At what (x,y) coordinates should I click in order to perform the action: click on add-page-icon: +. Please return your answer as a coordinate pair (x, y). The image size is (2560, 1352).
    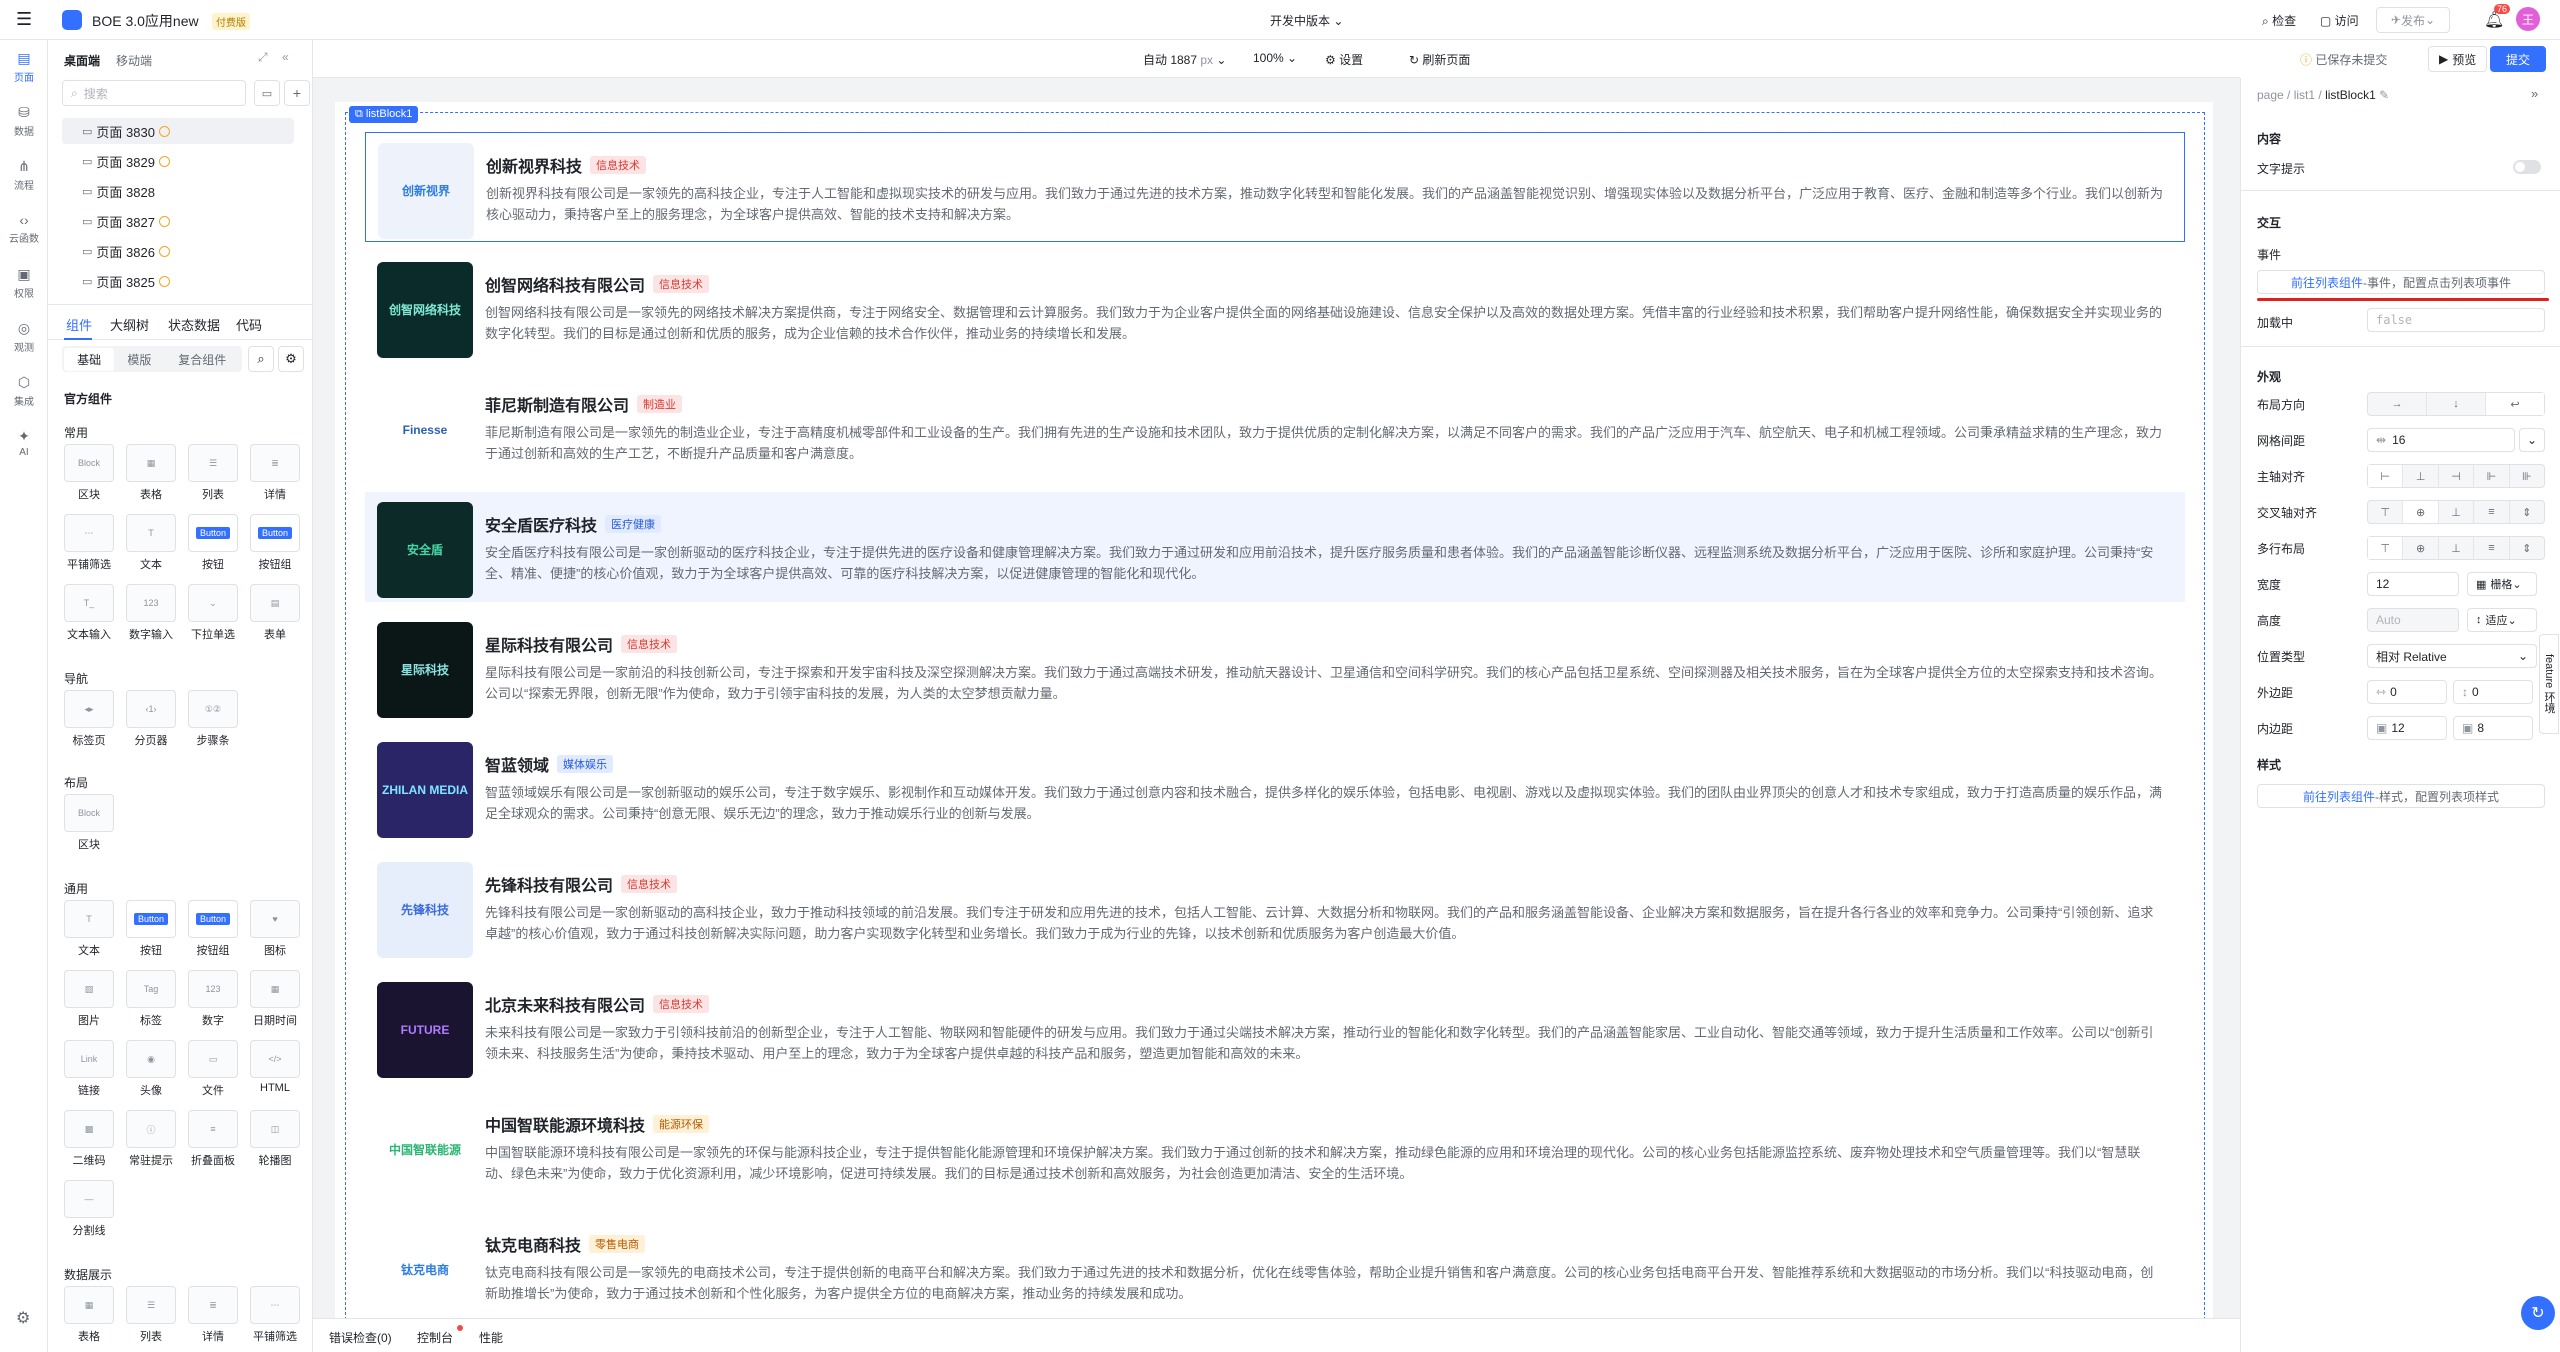
    Looking at the image, I should click on (297, 93).